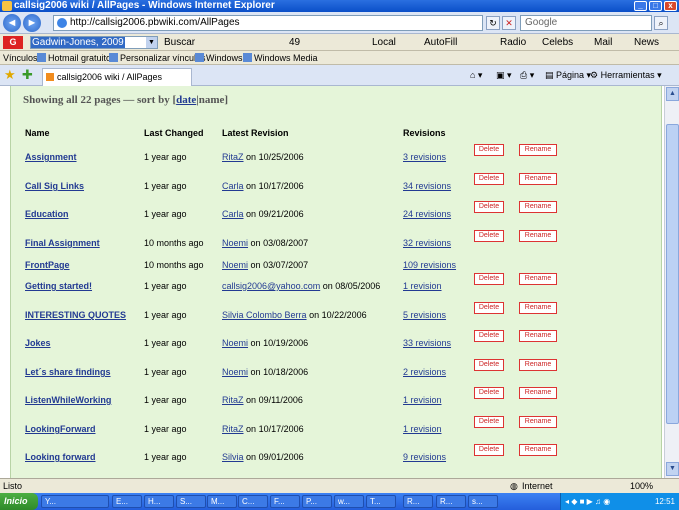  Describe the element at coordinates (47, 265) in the screenshot. I see `page-name-link: FrontPage` at that location.